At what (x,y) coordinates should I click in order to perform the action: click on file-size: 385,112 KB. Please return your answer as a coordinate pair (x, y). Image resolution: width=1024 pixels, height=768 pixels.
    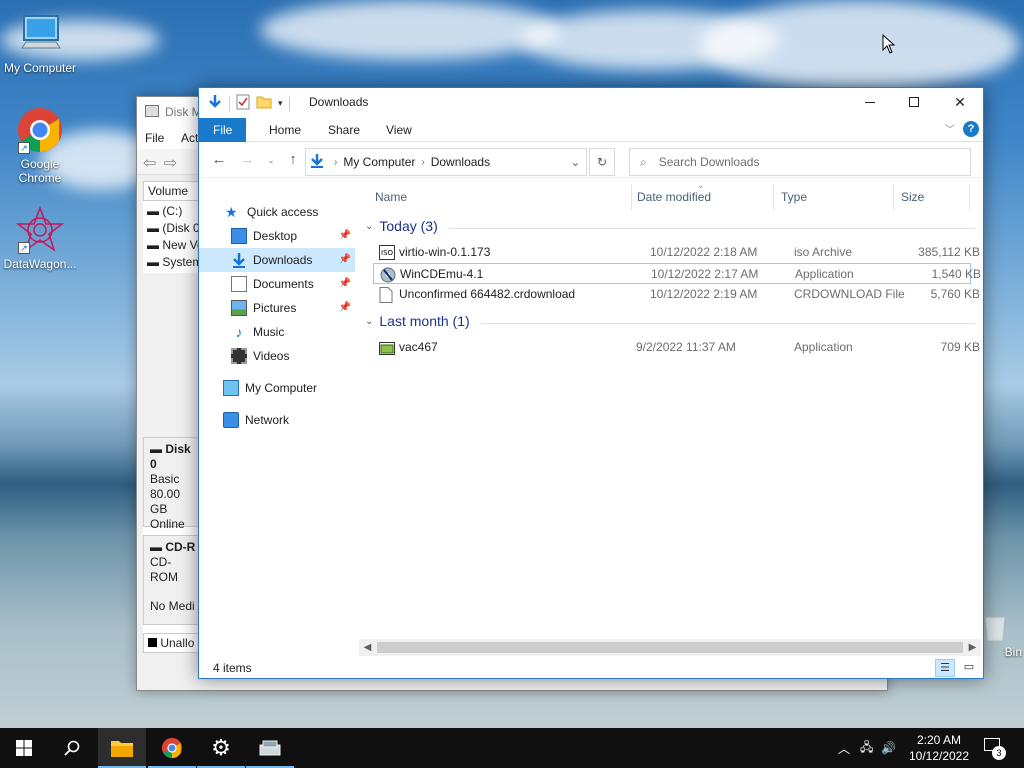
    Looking at the image, I should click on (949, 252).